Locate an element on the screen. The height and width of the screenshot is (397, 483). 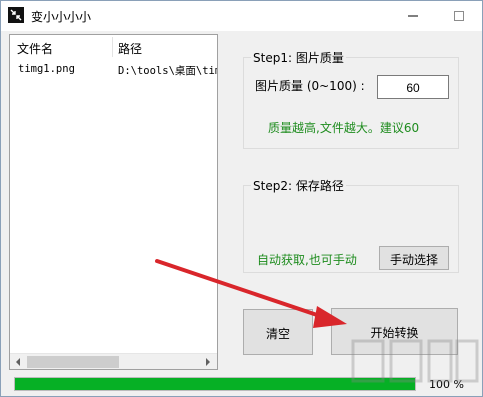
chevron-right-icon is located at coordinates (208, 362).